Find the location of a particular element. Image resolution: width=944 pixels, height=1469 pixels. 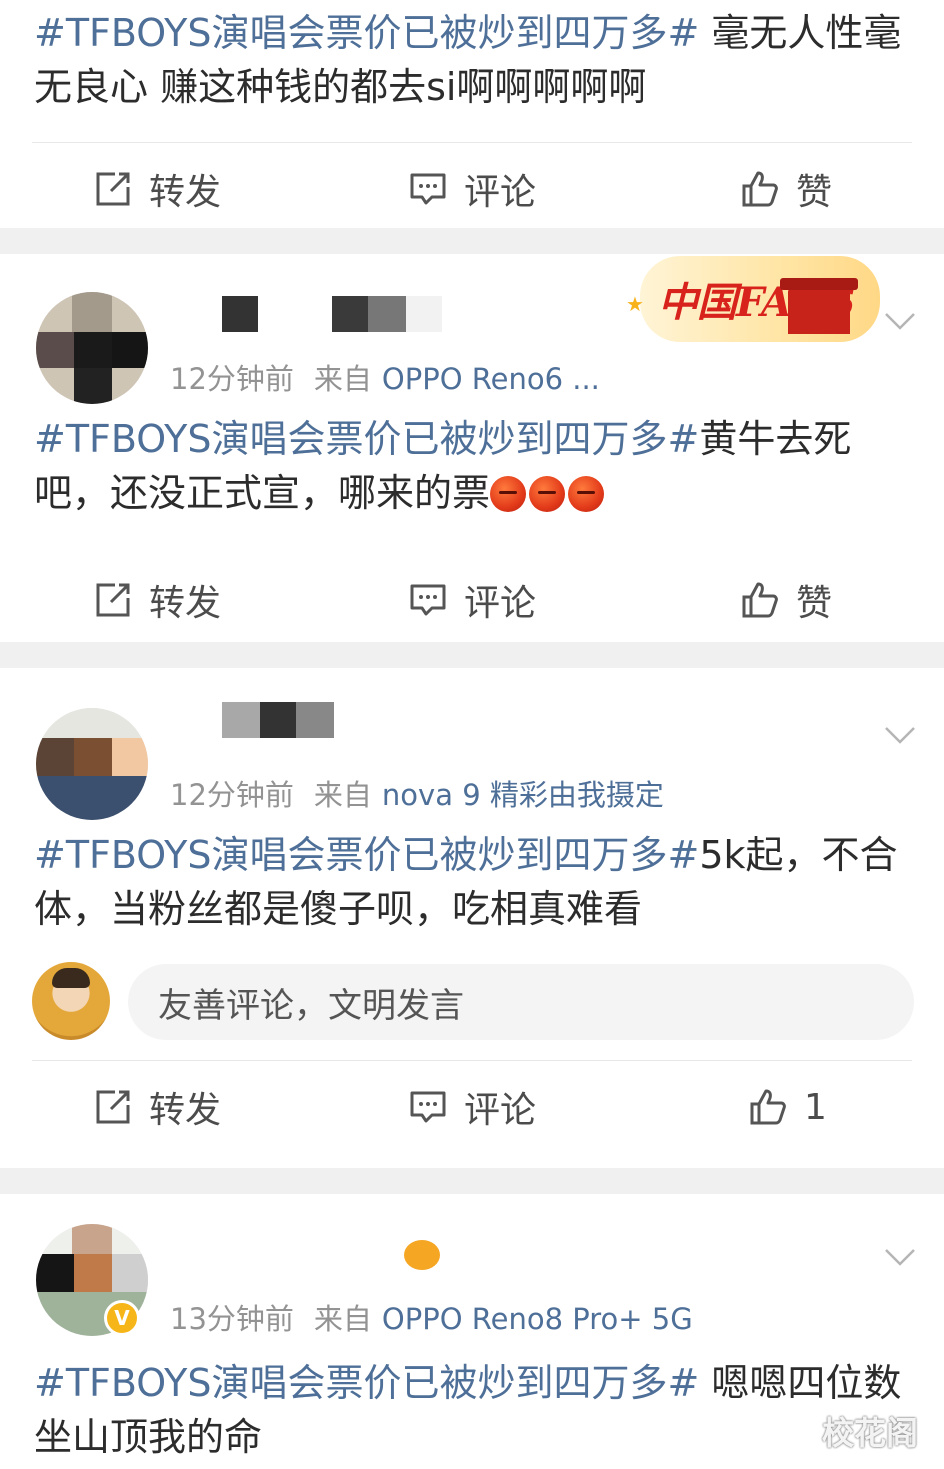

feed-gap is located at coordinates (472, 1181).